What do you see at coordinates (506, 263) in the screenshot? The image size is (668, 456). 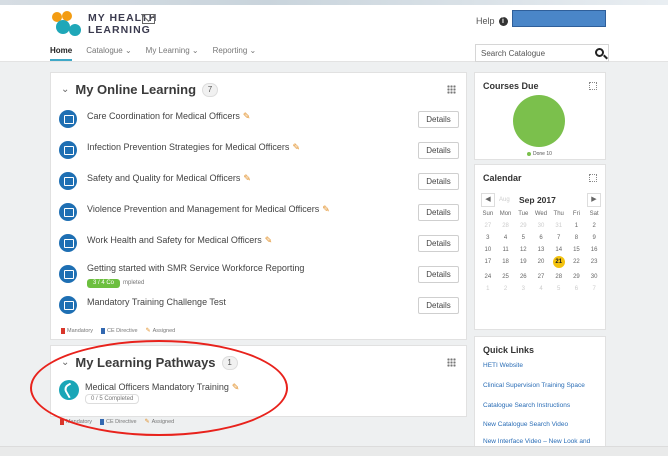 I see `calendar-day: 18` at bounding box center [506, 263].